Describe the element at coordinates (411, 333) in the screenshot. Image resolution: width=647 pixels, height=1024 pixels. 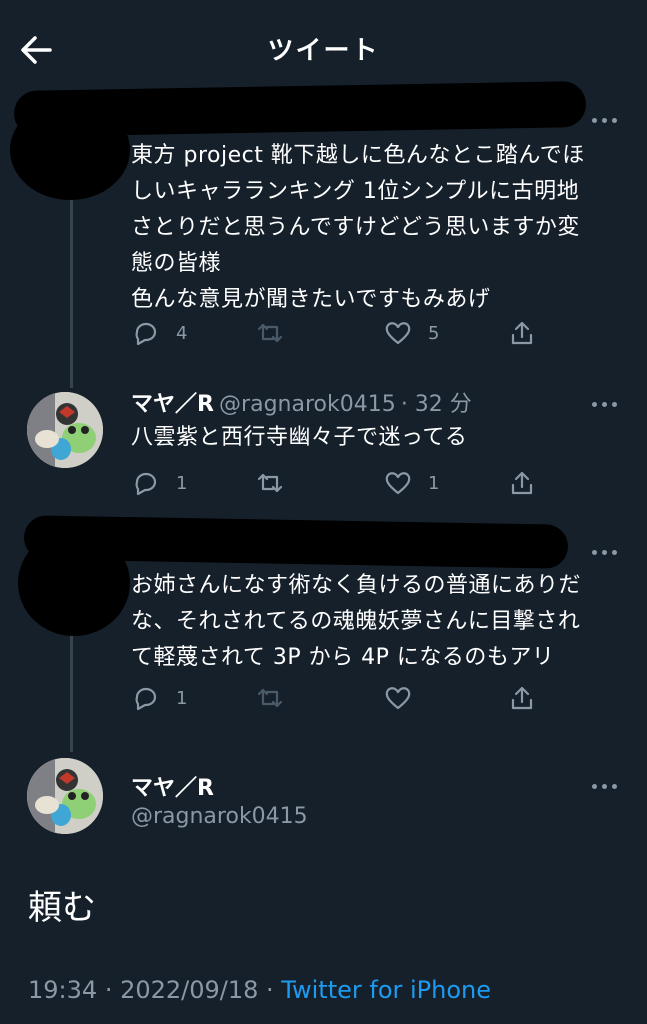
I see `like-button: 5` at that location.